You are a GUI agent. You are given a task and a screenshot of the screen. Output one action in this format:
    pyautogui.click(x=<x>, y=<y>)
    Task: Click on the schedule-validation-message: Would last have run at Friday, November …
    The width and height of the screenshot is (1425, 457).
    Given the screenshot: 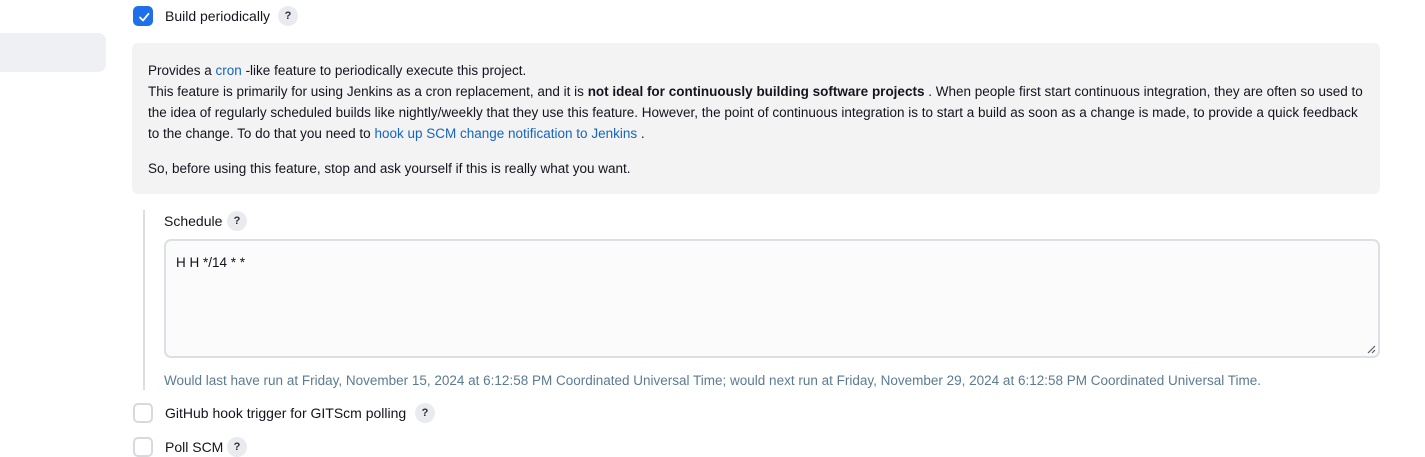 What is the action you would take?
    pyautogui.click(x=713, y=380)
    